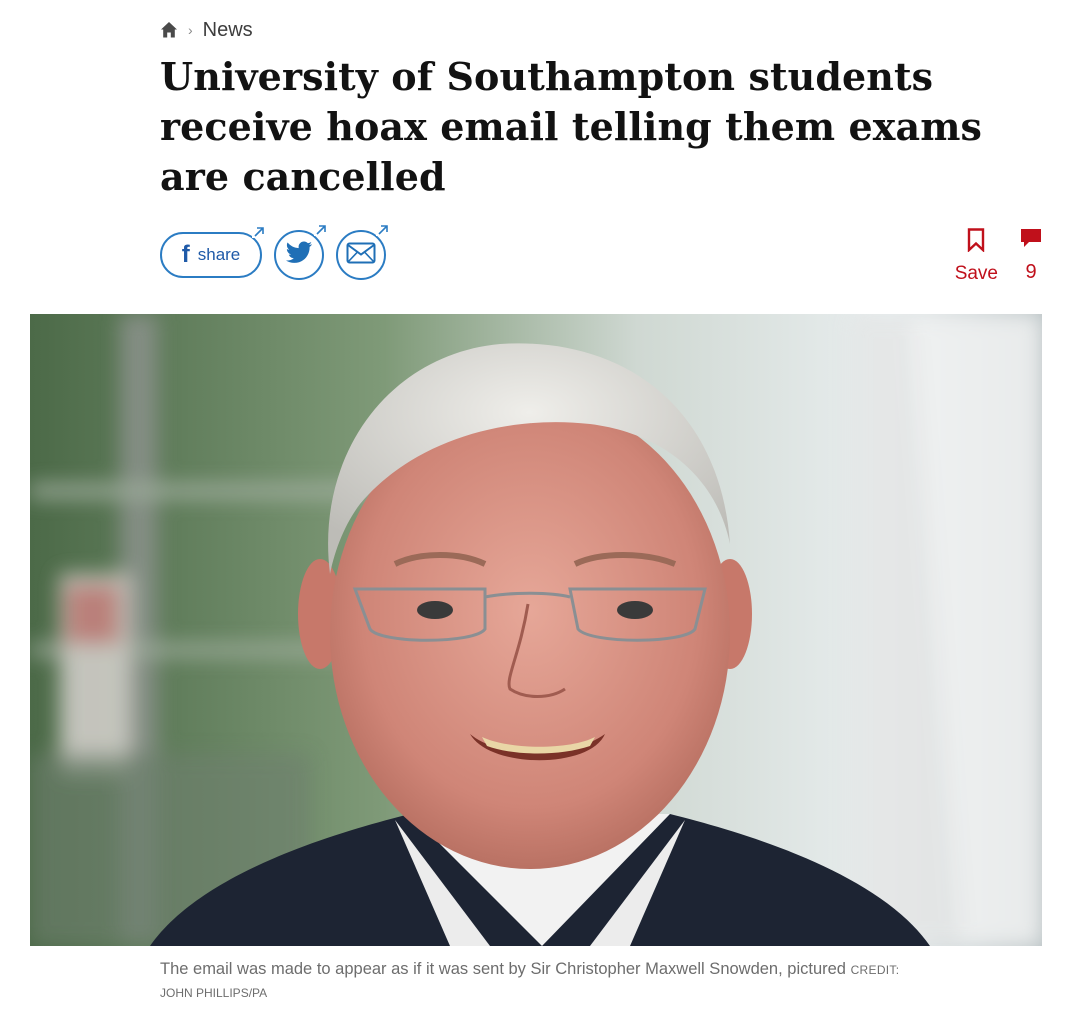 The image size is (1080, 1013). What do you see at coordinates (299, 255) in the screenshot?
I see `twitter-icon` at bounding box center [299, 255].